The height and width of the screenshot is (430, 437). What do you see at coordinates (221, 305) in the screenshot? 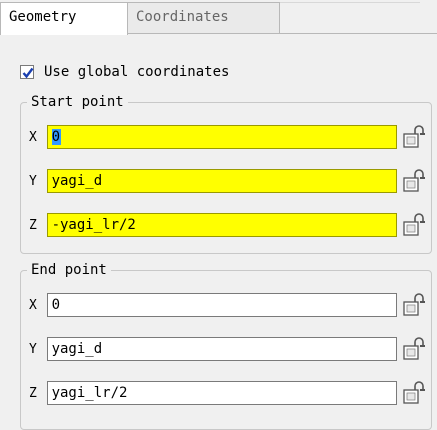
I see `end-x-input` at bounding box center [221, 305].